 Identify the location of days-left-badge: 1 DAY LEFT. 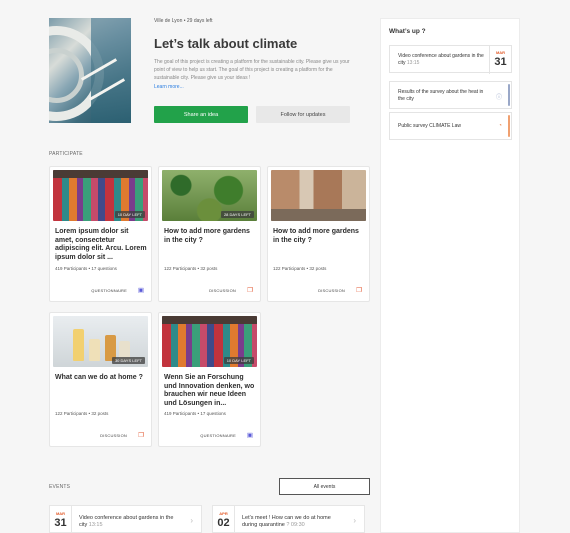
(348, 214).